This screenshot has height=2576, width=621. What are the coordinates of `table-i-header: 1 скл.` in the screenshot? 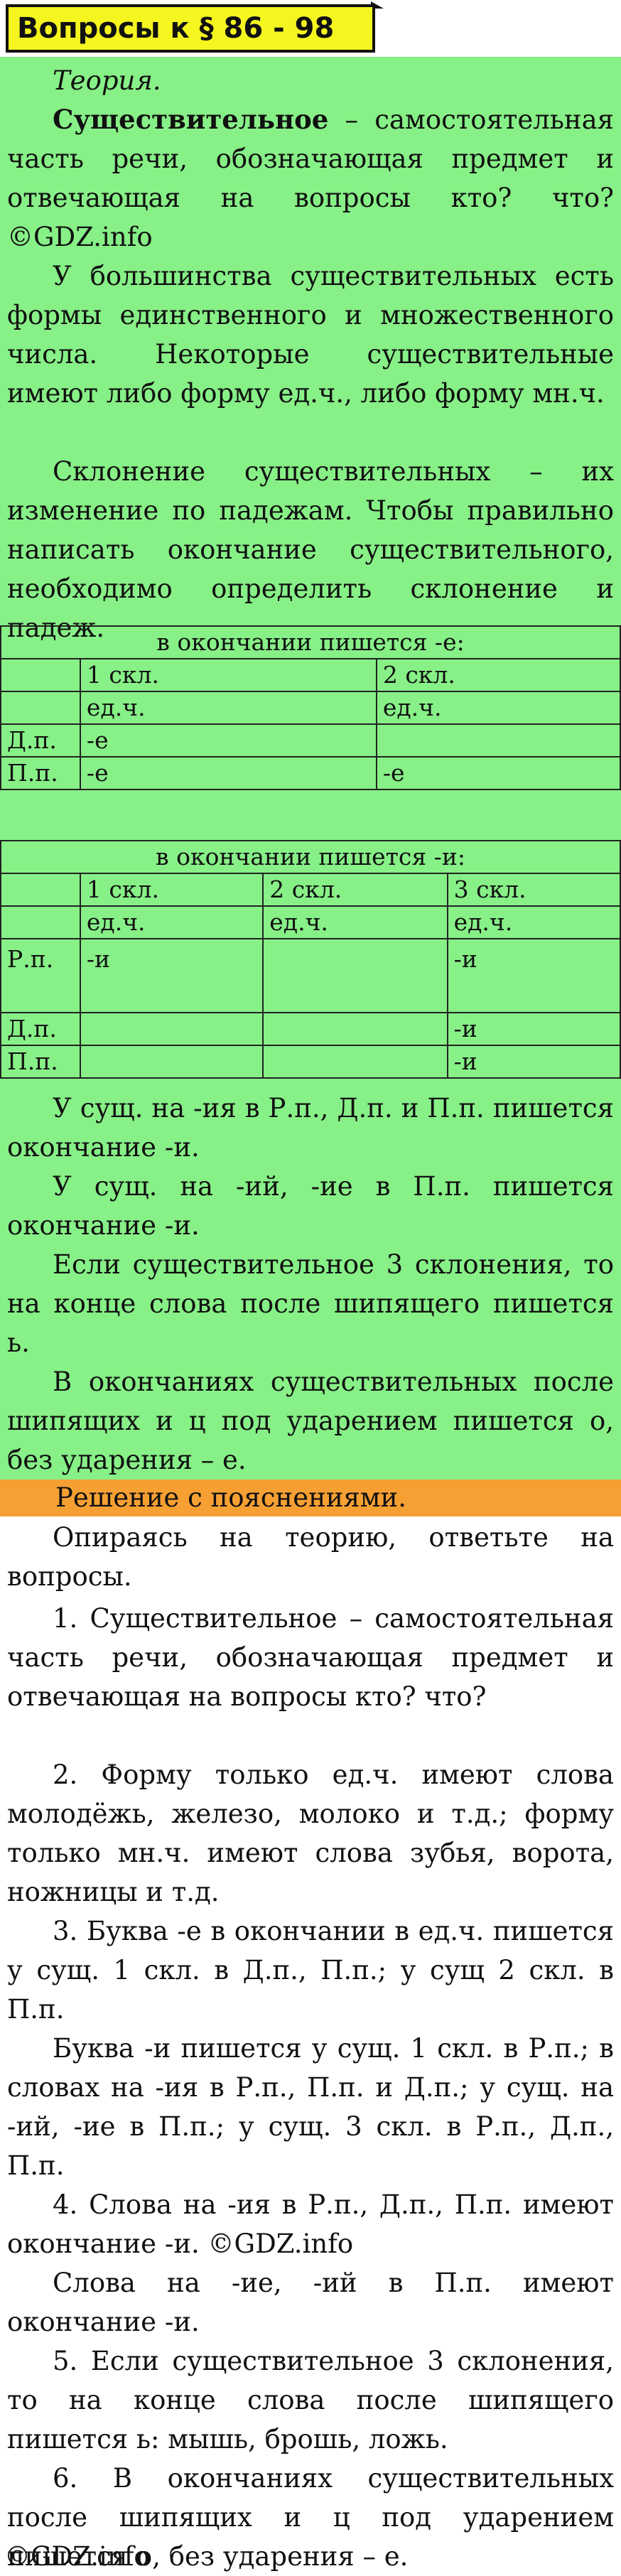 It's located at (171, 890).